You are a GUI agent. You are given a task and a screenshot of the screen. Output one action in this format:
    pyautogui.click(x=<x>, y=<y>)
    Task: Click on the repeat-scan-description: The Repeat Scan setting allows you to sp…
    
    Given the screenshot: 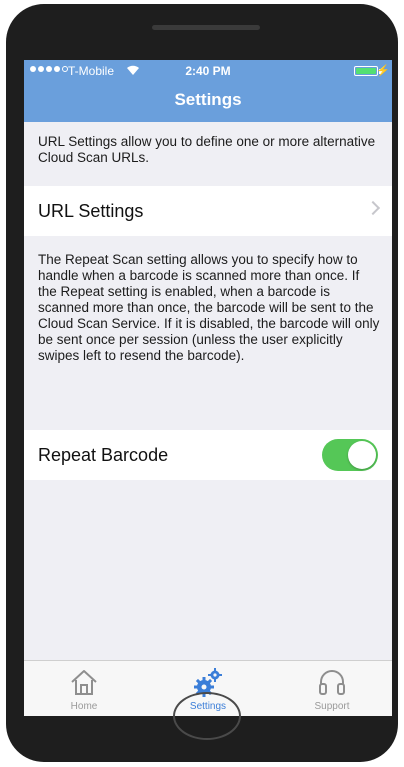 What is the action you would take?
    pyautogui.click(x=209, y=307)
    